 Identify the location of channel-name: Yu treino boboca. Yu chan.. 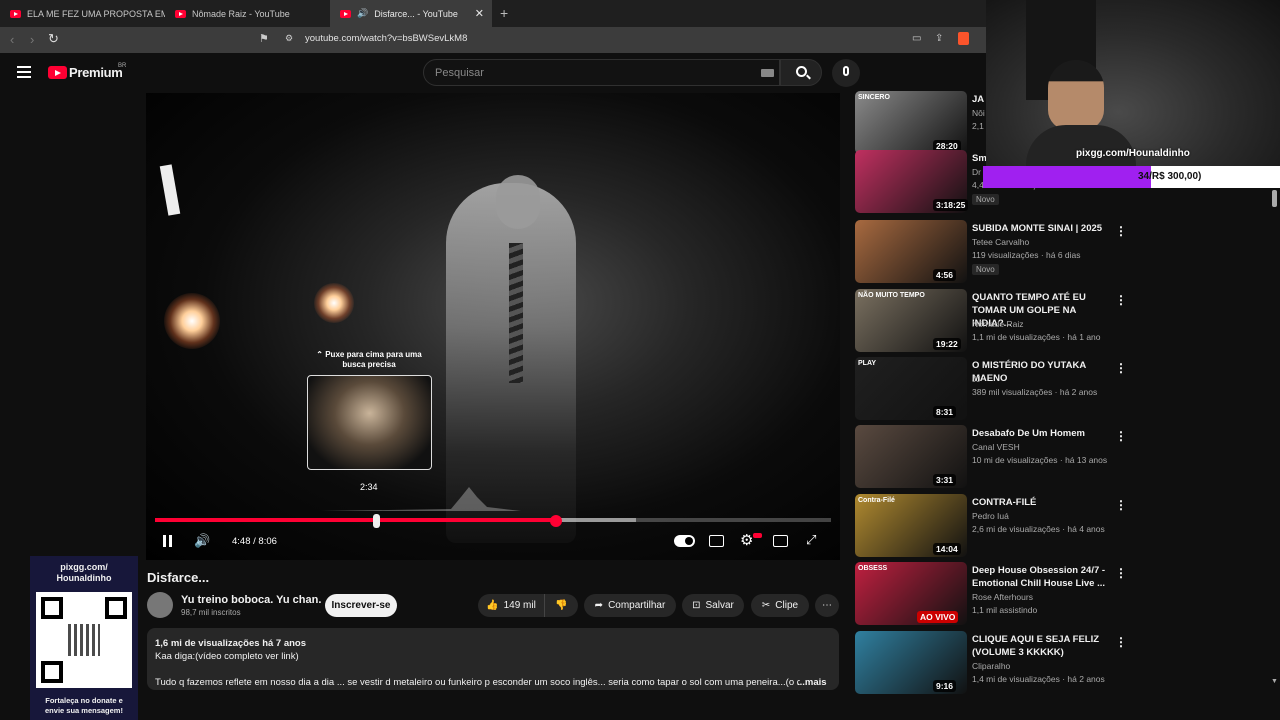
(251, 600).